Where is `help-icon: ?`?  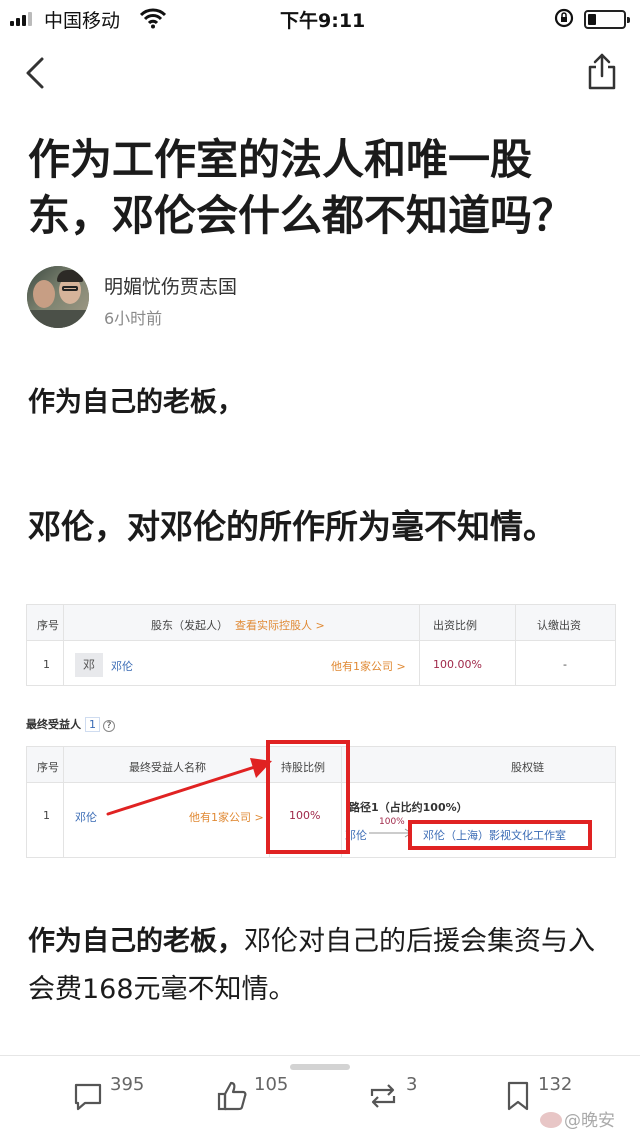
help-icon: ? is located at coordinates (109, 726).